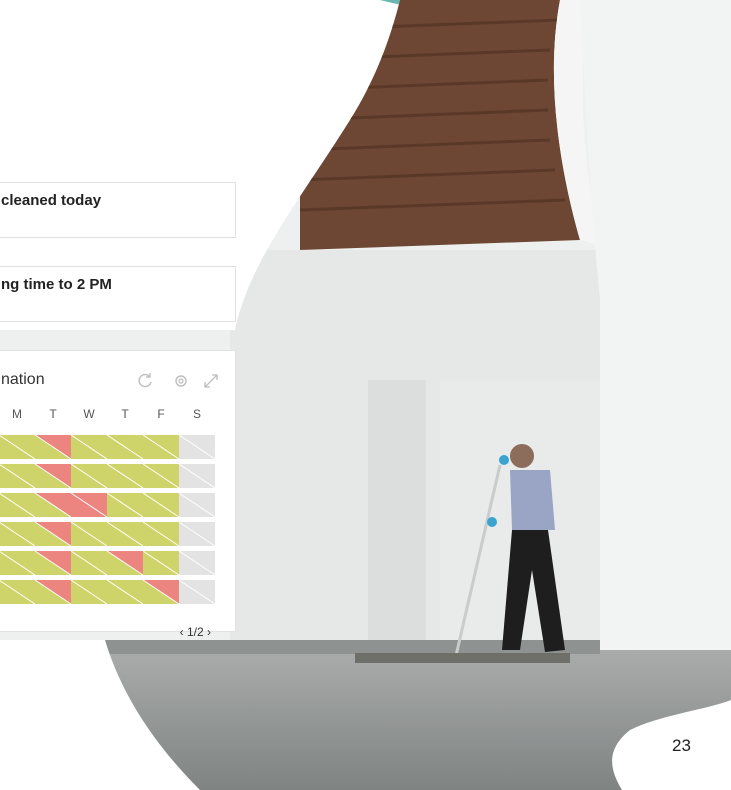 The image size is (731, 790). I want to click on notification-card-time: ng time to 2 PM, so click(118, 294).